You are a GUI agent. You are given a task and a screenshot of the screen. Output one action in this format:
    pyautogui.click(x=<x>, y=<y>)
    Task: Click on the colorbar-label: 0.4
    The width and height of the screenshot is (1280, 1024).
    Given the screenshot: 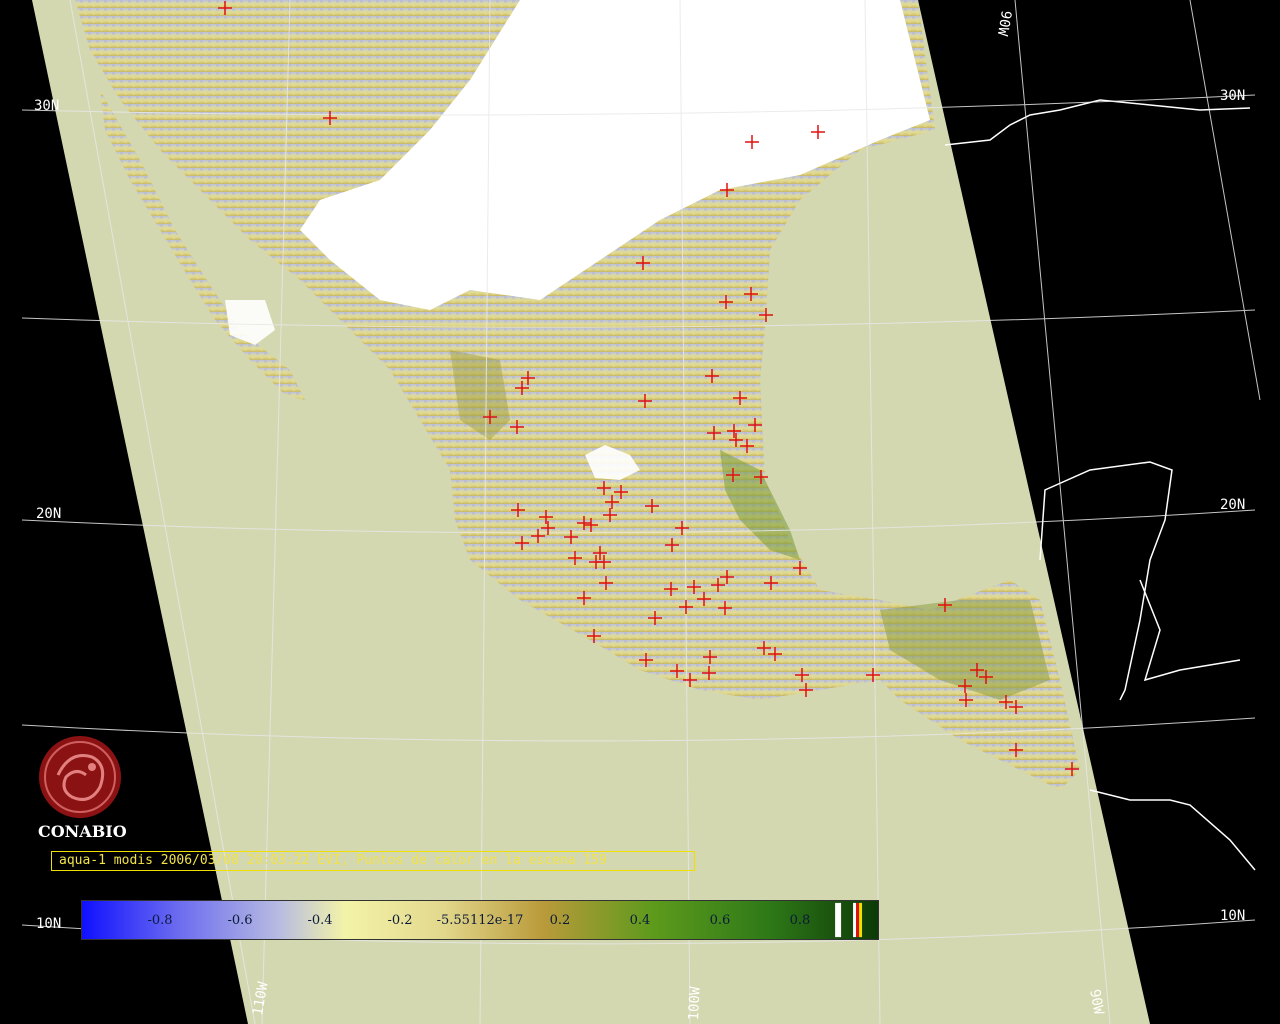 What is the action you would take?
    pyautogui.click(x=640, y=920)
    